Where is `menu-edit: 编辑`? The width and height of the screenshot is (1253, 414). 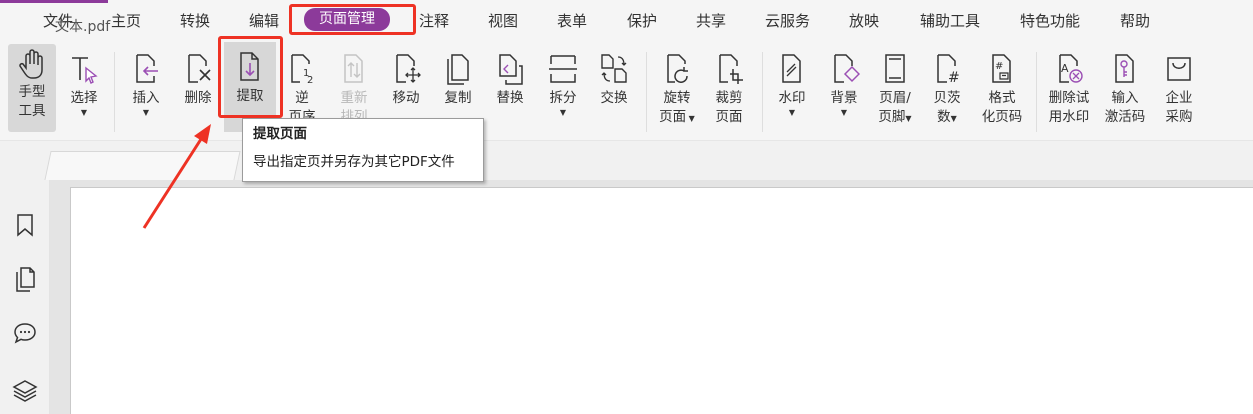 menu-edit: 编辑 is located at coordinates (264, 21).